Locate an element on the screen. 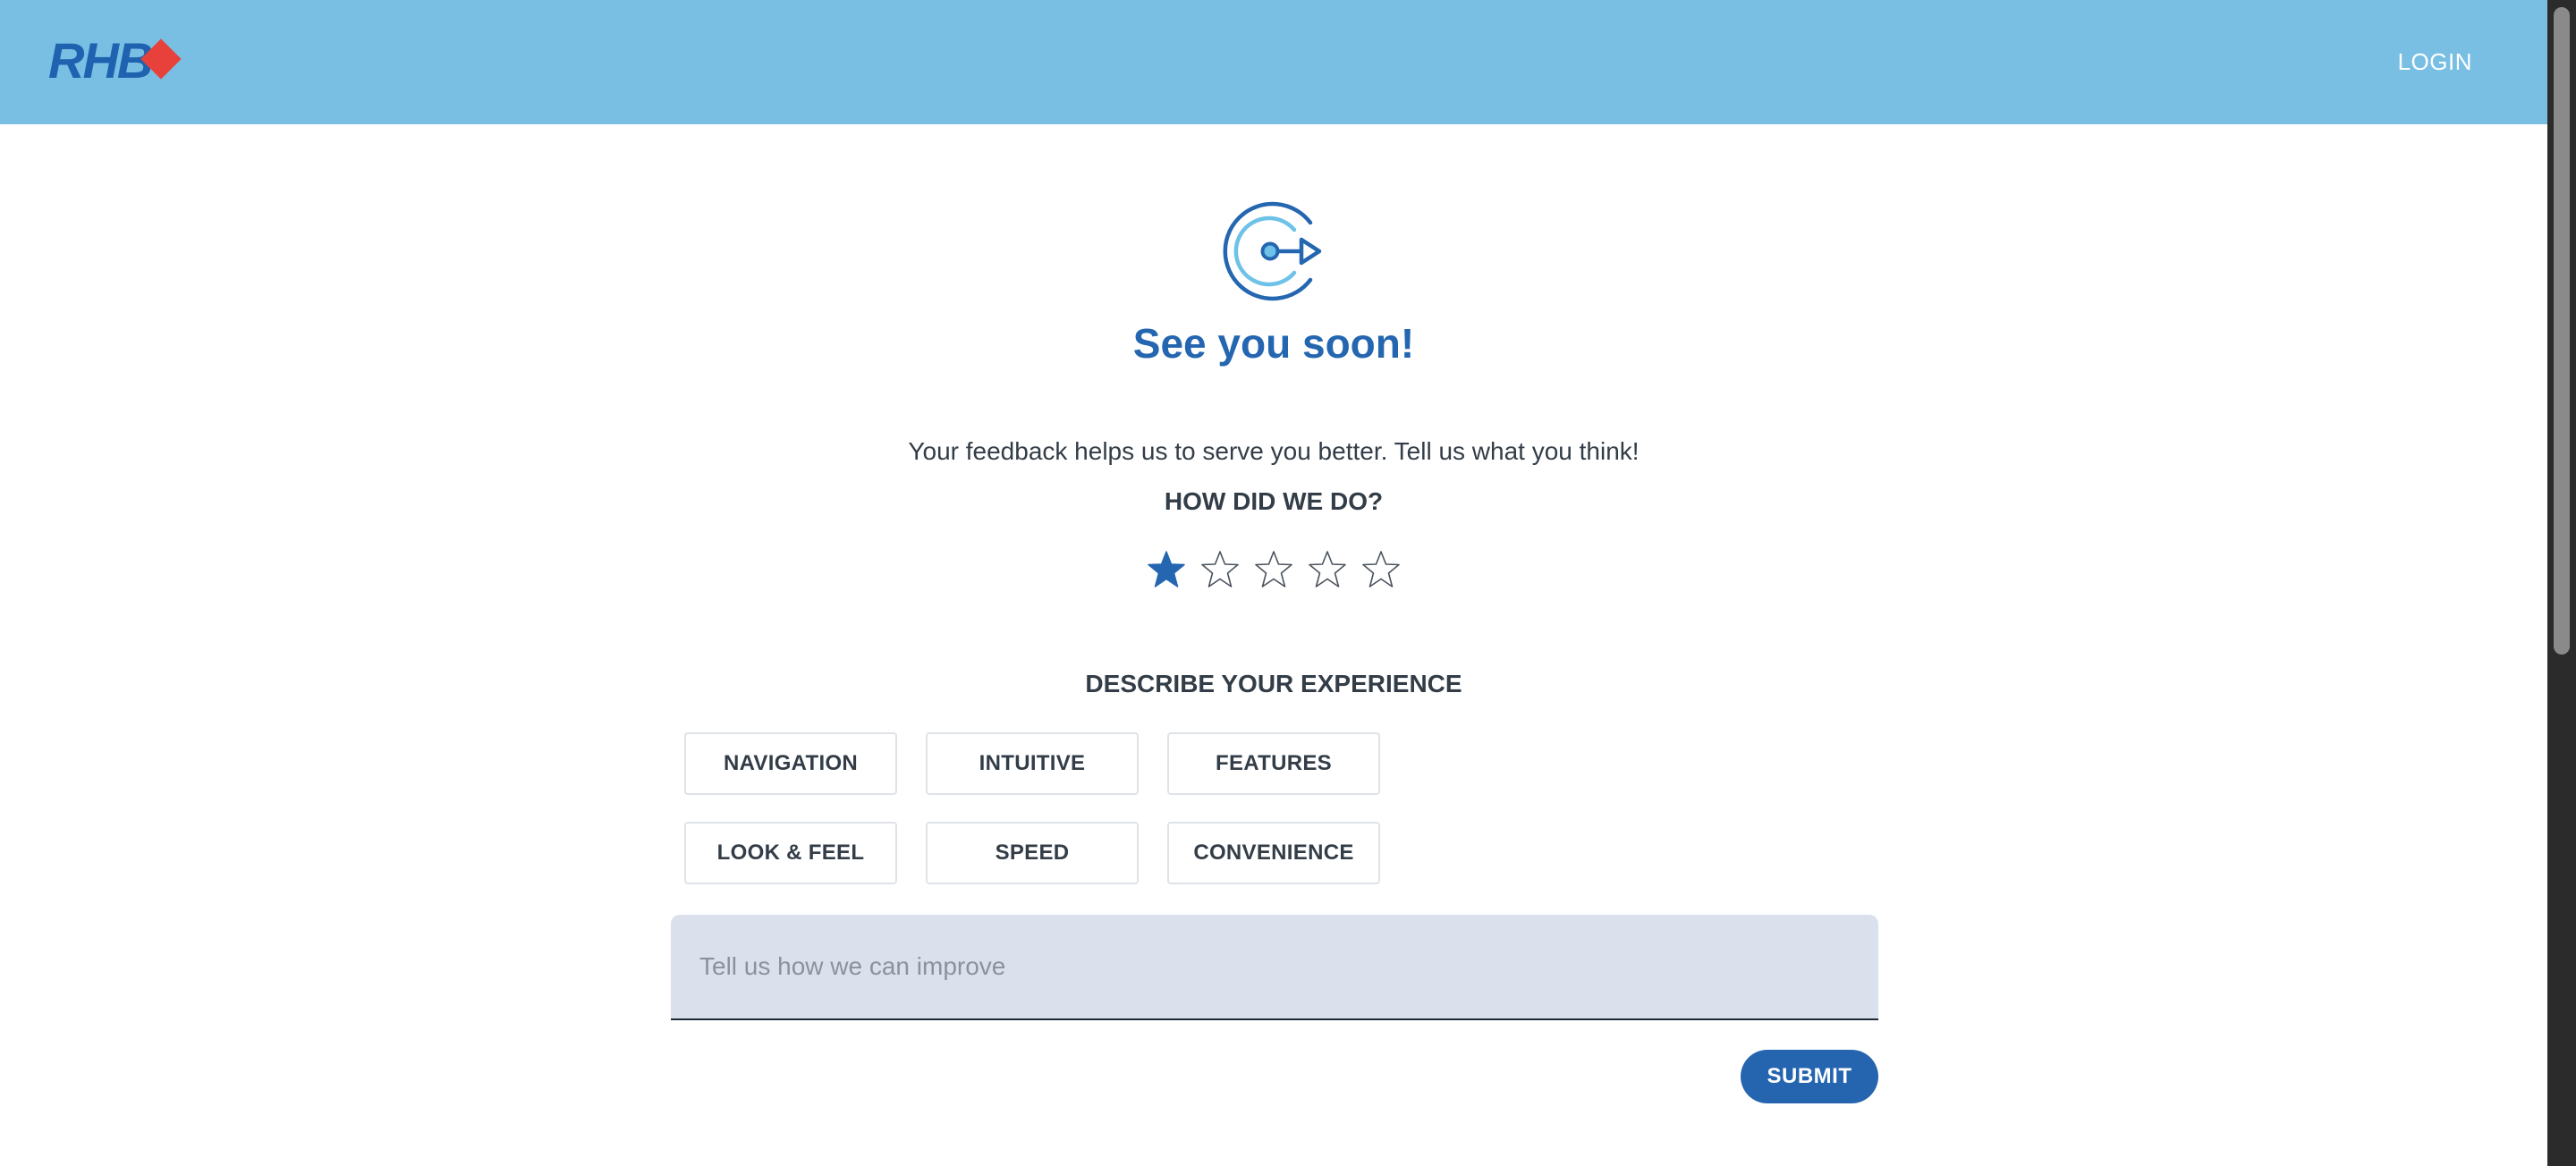  star-5-icon is located at coordinates (1381, 569).